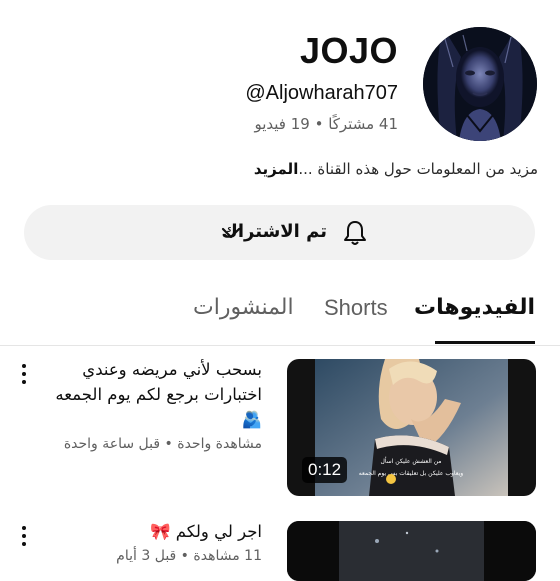  What do you see at coordinates (326, 124) in the screenshot?
I see `channel-stats: 41 مشتركًا • 19 فيديو` at bounding box center [326, 124].